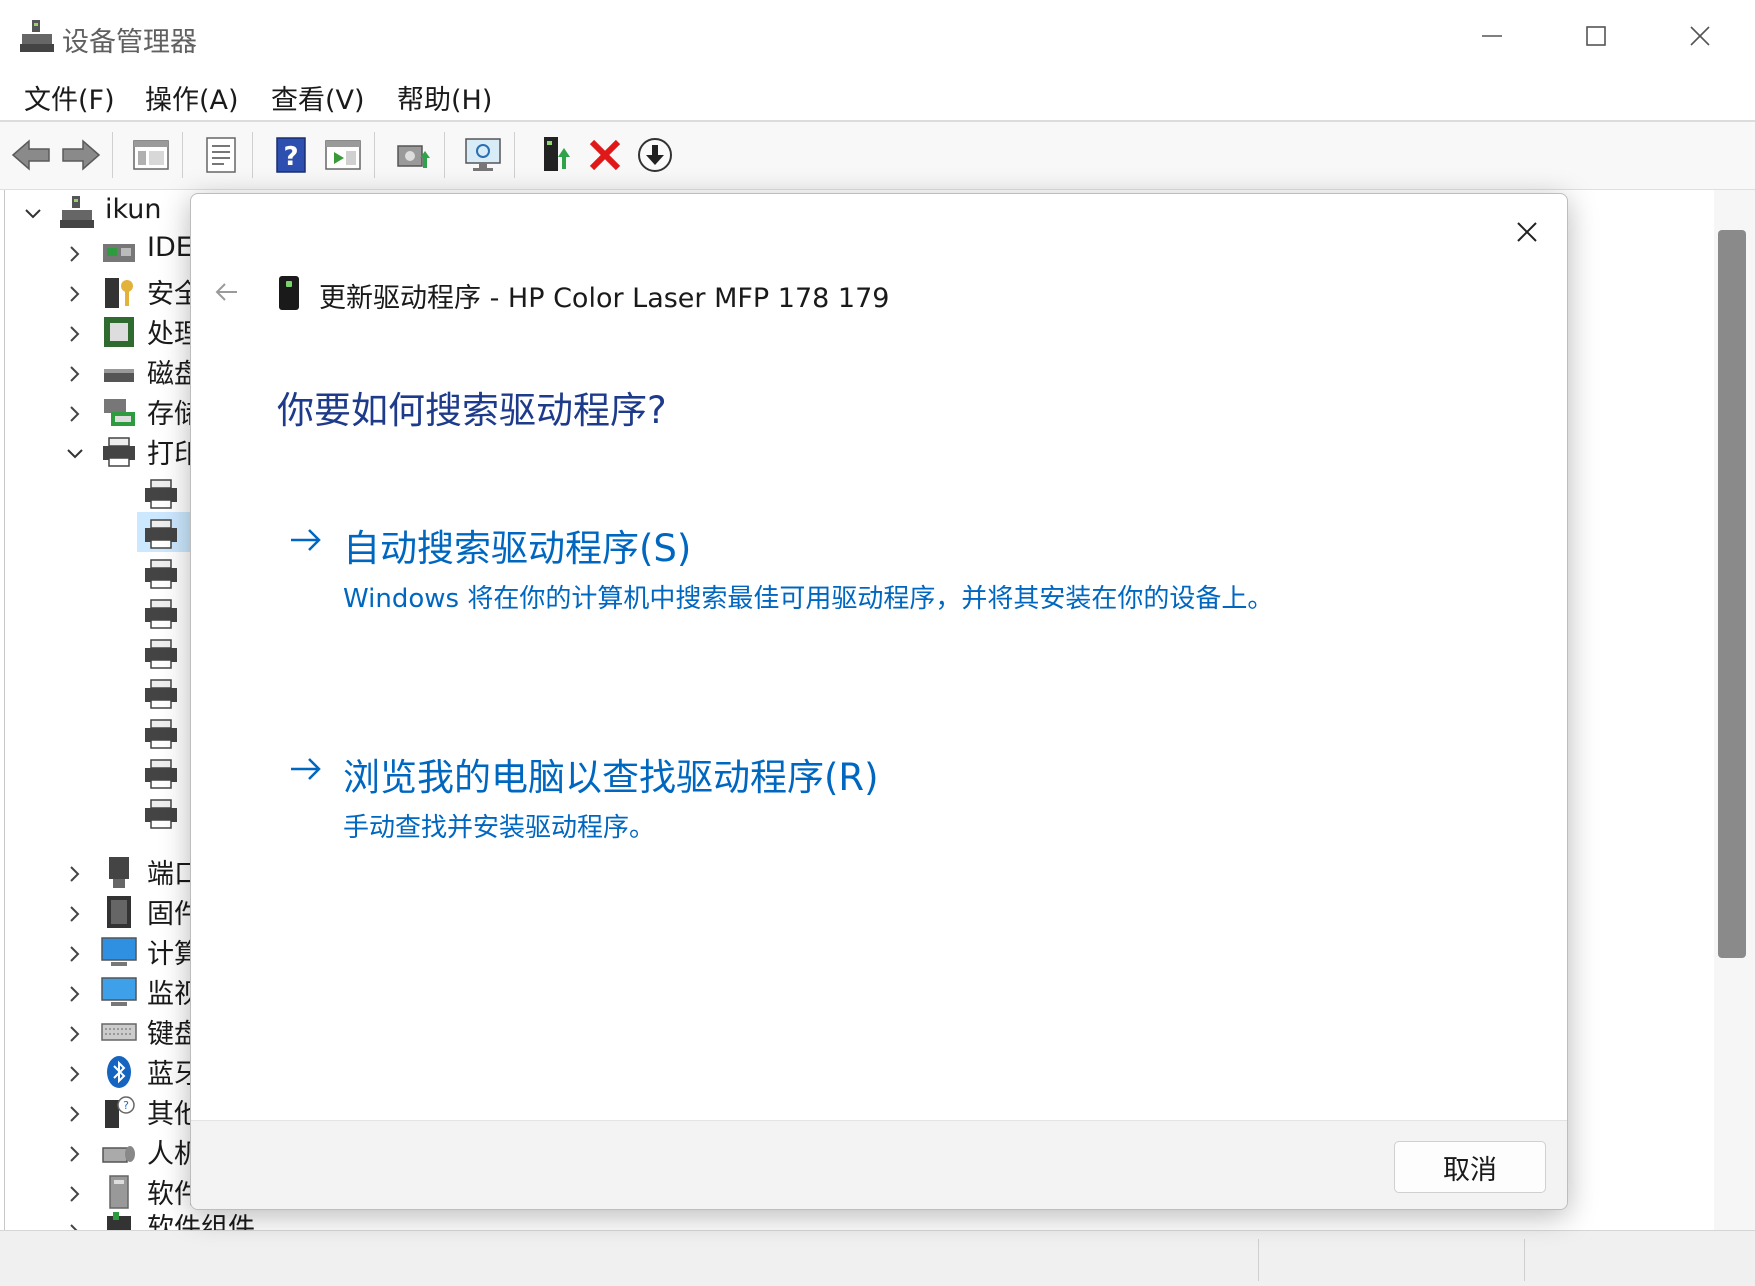  I want to click on dialog-title: 更新驱动程序 - HP Color Laser MFP 178 179, so click(604, 298).